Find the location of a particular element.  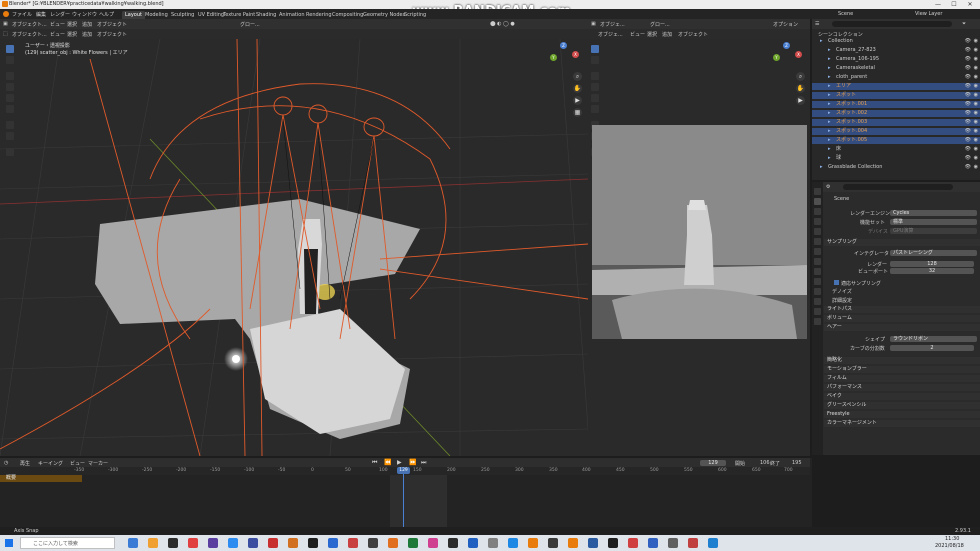

properties-section-panel: フィルム is located at coordinates (902, 378).